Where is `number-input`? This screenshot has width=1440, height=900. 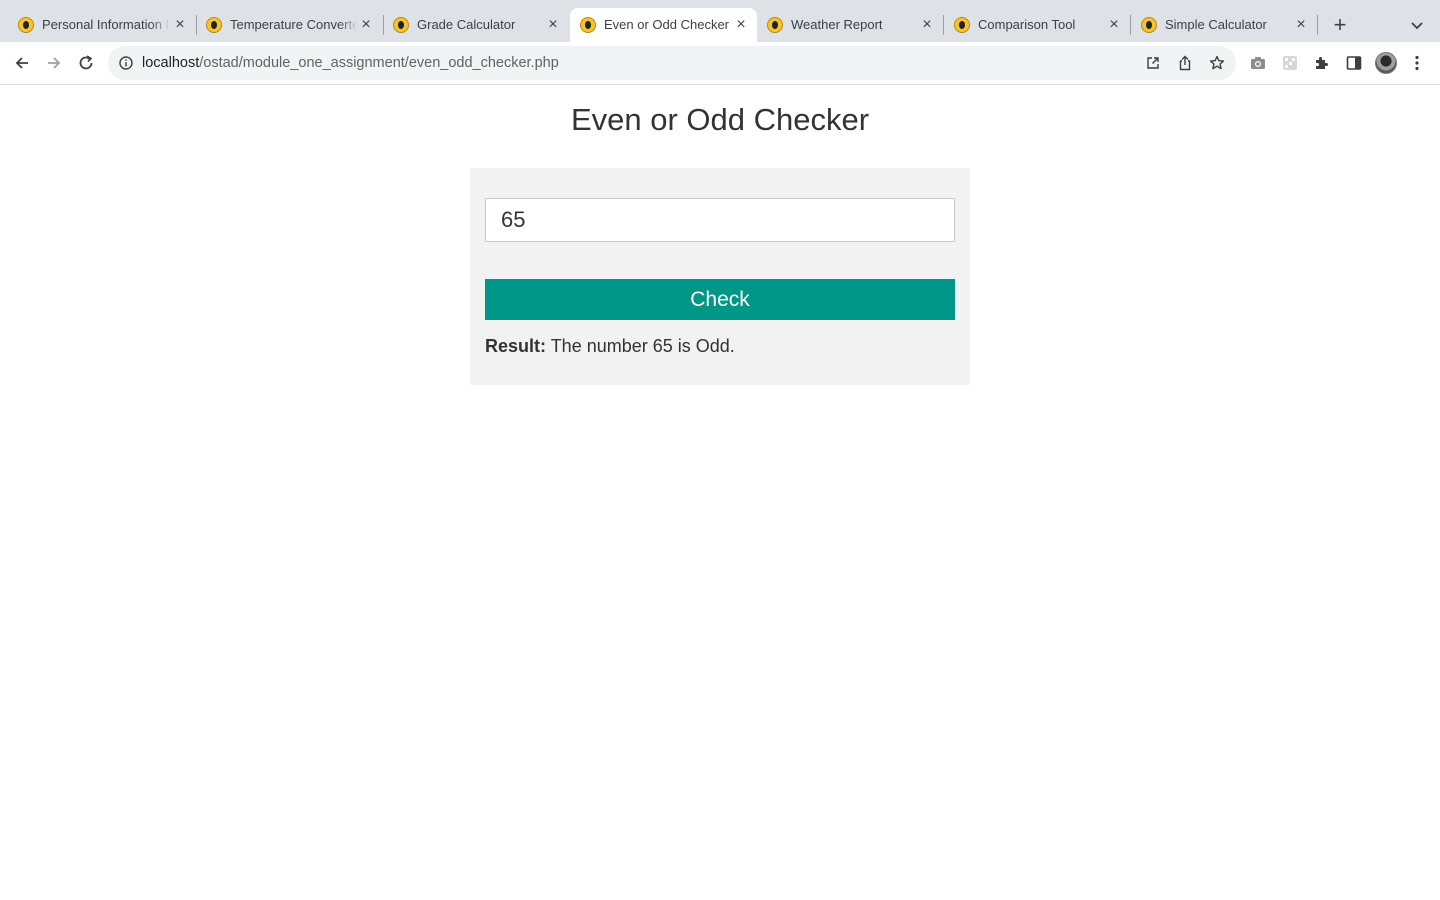
number-input is located at coordinates (720, 220).